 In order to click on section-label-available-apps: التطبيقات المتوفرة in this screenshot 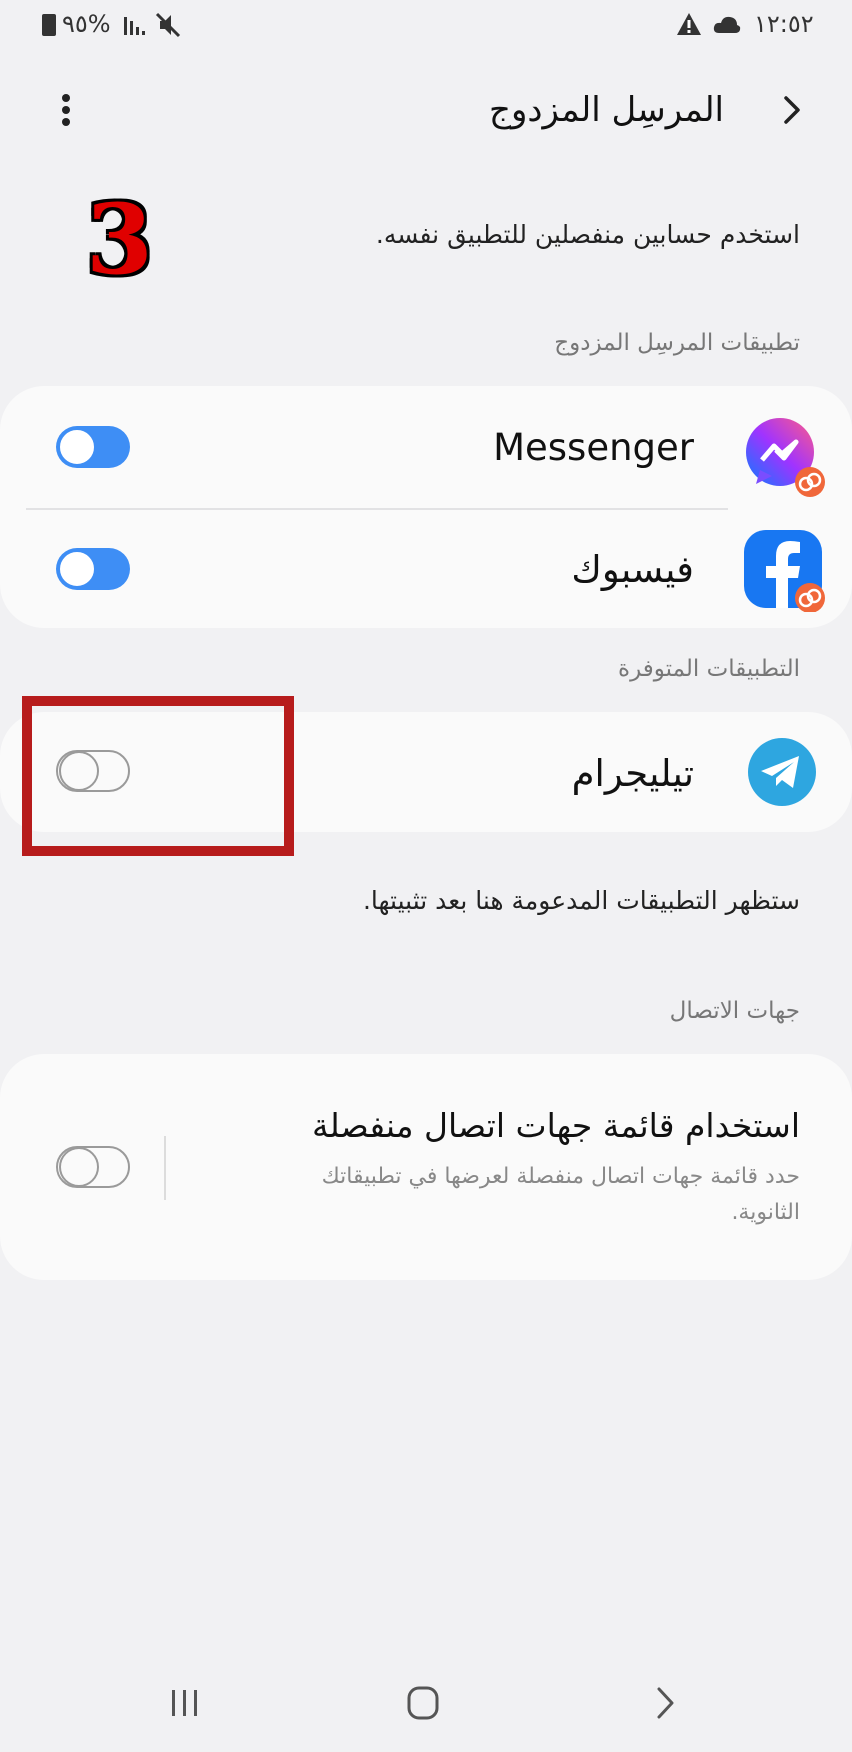, I will do `click(709, 669)`.